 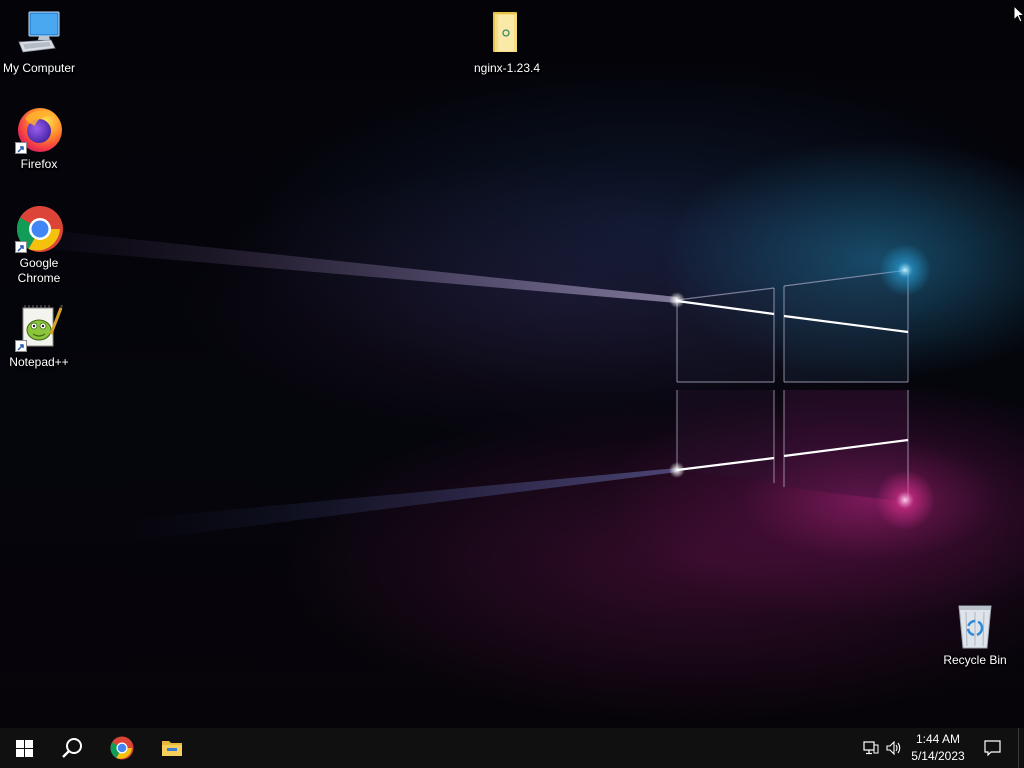 What do you see at coordinates (39, 68) in the screenshot?
I see `desktop-icon-label: My Computer` at bounding box center [39, 68].